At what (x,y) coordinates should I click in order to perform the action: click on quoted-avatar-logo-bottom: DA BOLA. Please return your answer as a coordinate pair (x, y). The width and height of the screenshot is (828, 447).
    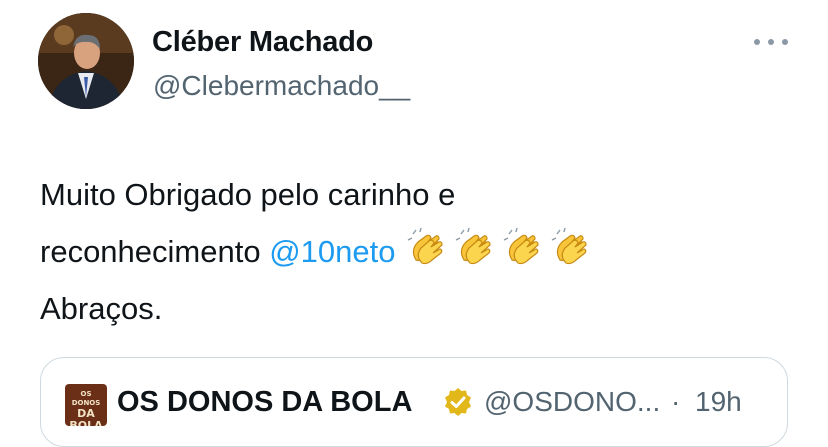
    Looking at the image, I should click on (86, 417).